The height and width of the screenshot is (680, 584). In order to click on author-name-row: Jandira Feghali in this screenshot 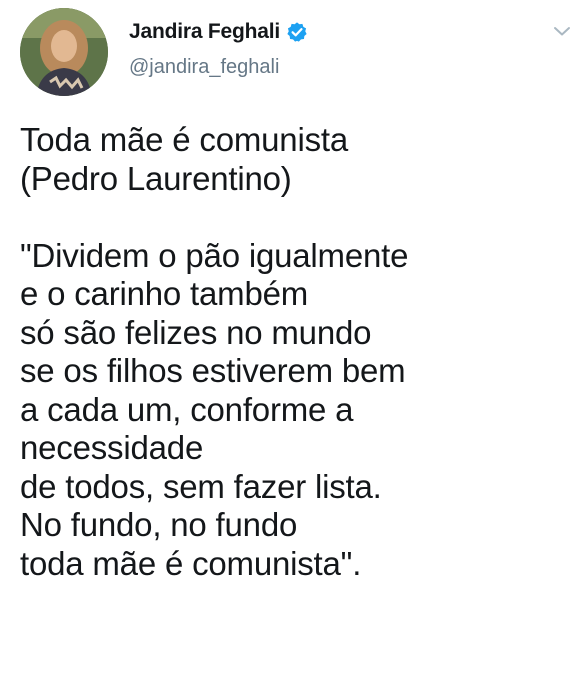, I will do `click(218, 32)`.